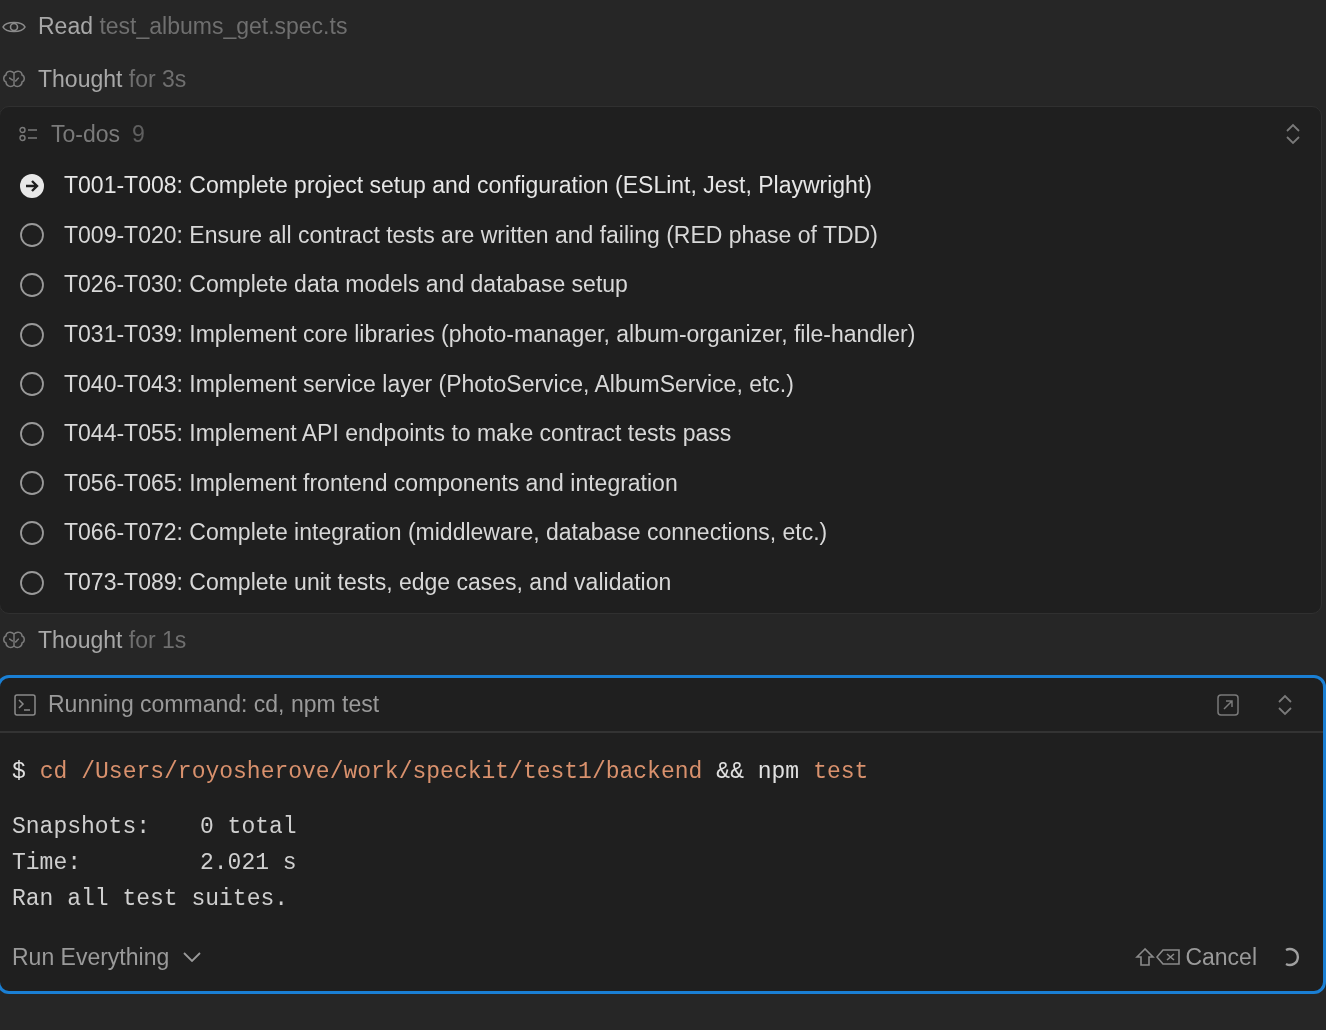 This screenshot has width=1326, height=1030. I want to click on output-value: 0 total, so click(249, 828).